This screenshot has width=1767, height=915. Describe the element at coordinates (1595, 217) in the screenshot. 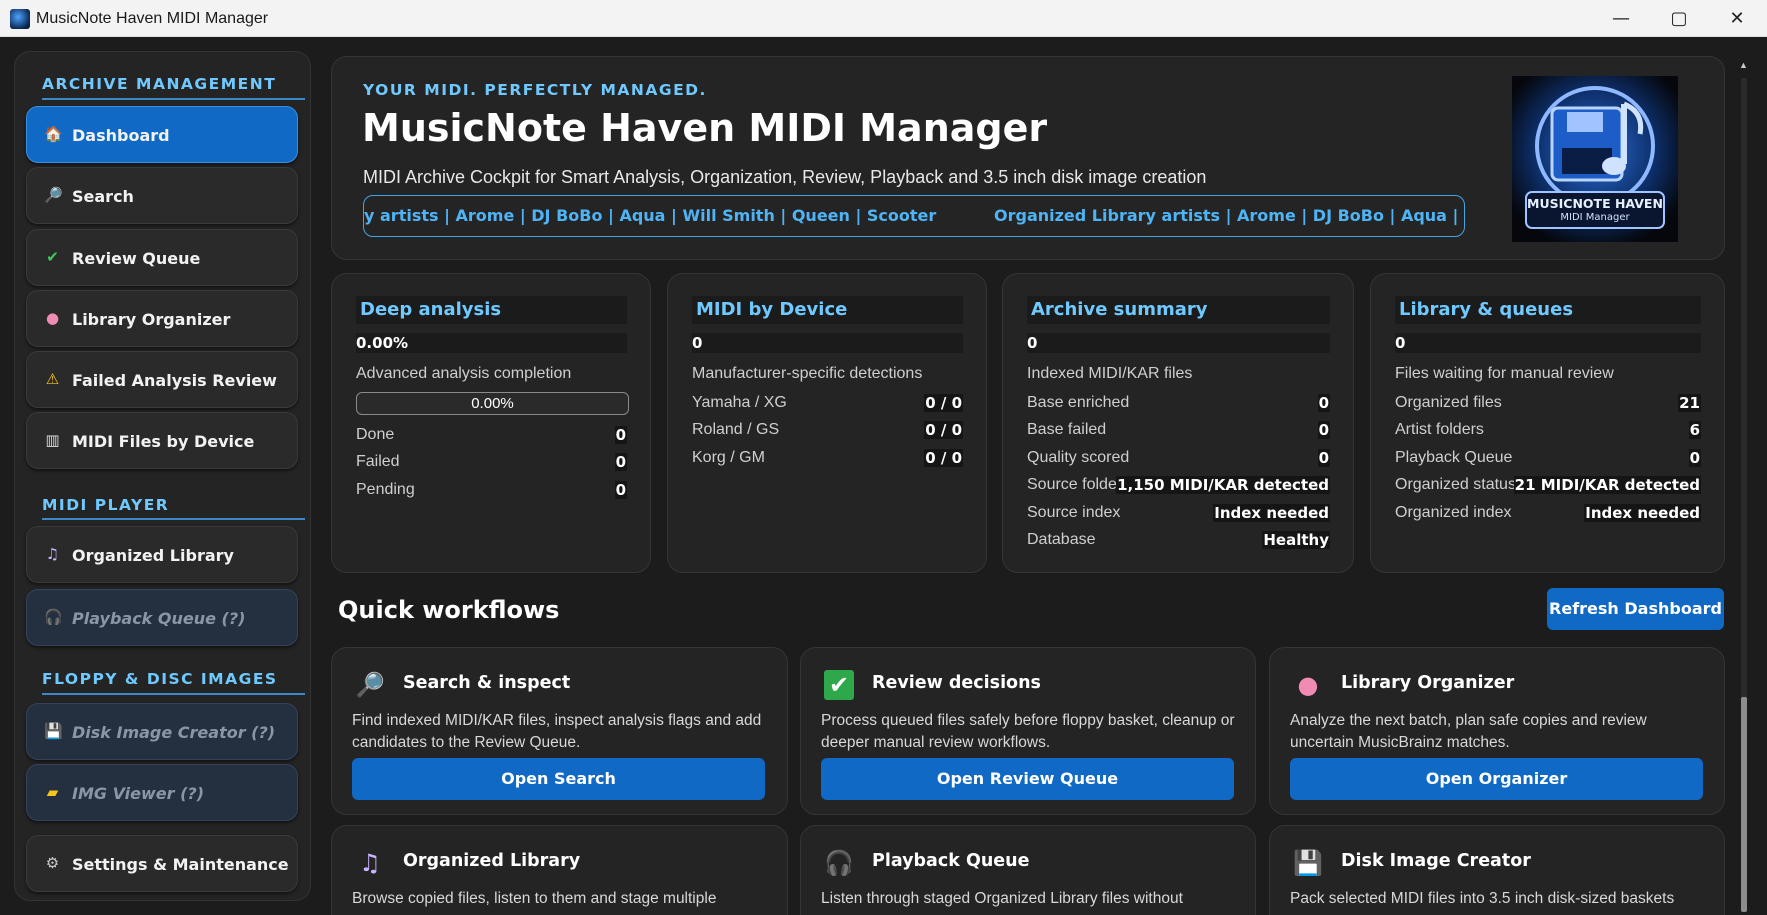

I see `logo-subtext: MIDI Manager` at that location.